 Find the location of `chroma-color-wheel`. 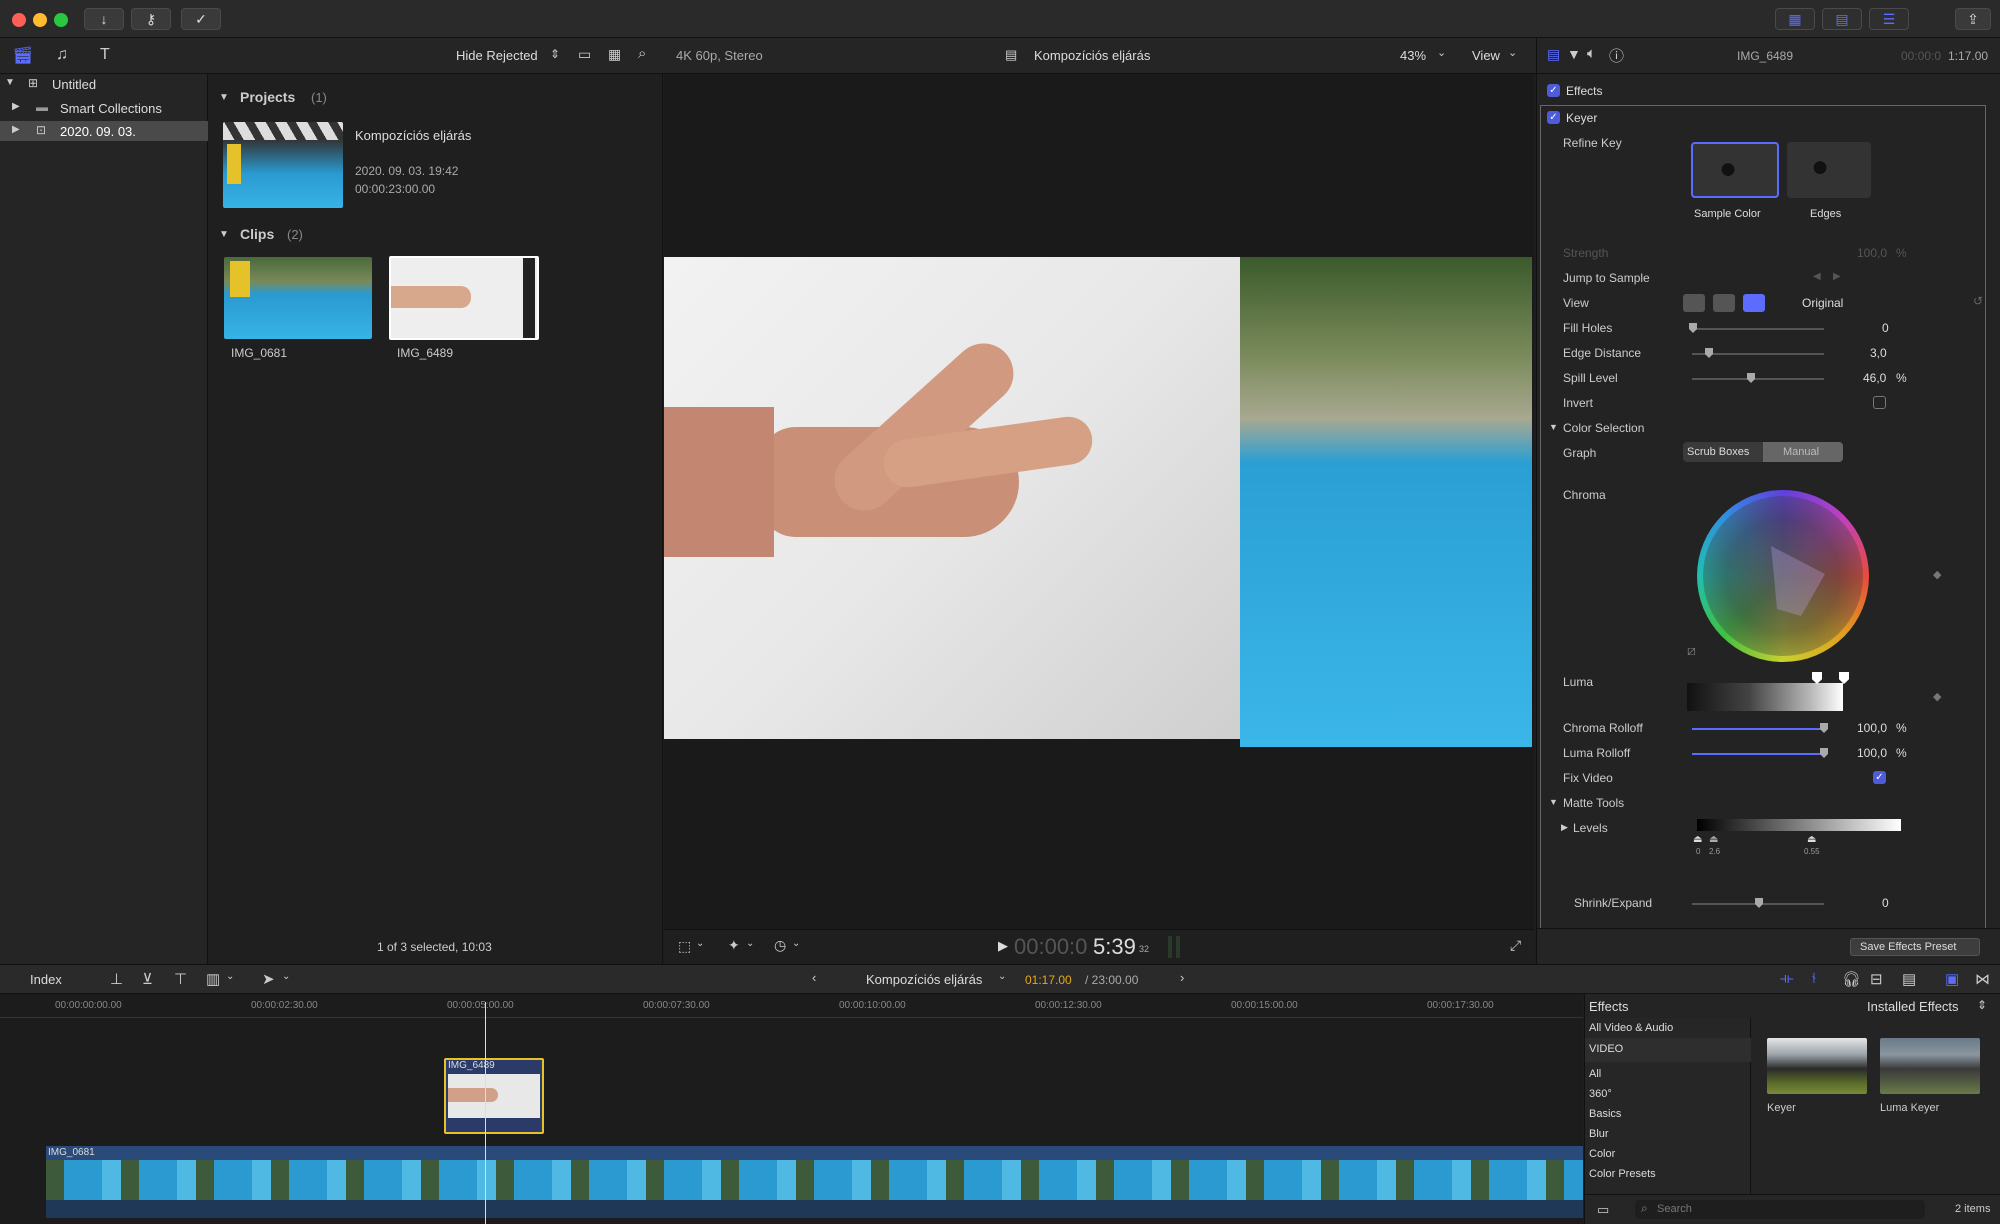

chroma-color-wheel is located at coordinates (1783, 576).